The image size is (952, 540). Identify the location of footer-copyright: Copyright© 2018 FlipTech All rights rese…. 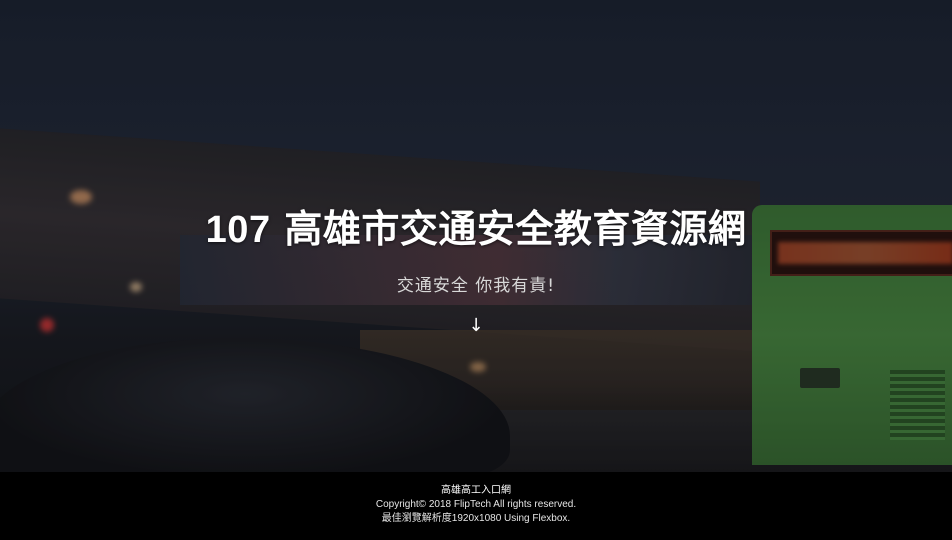
(476, 504).